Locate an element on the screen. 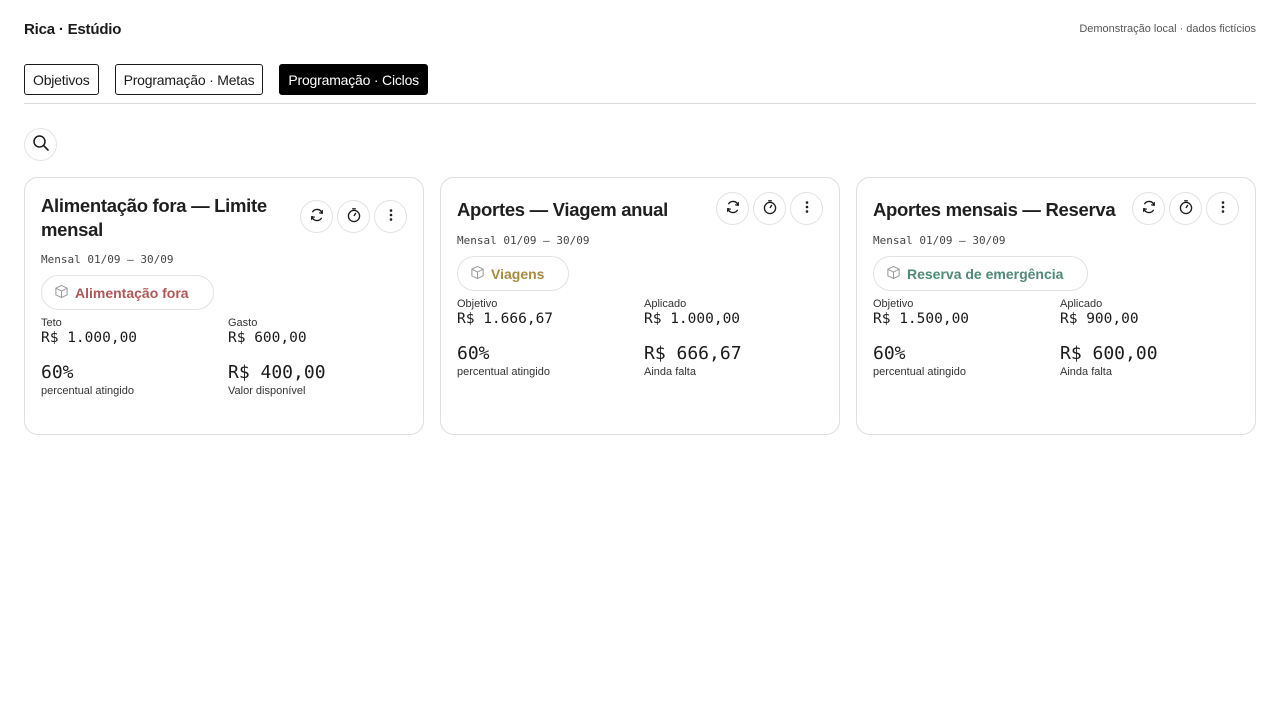 The image size is (1280, 720). stat-value-objetivo: R$ 1.666,67 is located at coordinates (505, 319).